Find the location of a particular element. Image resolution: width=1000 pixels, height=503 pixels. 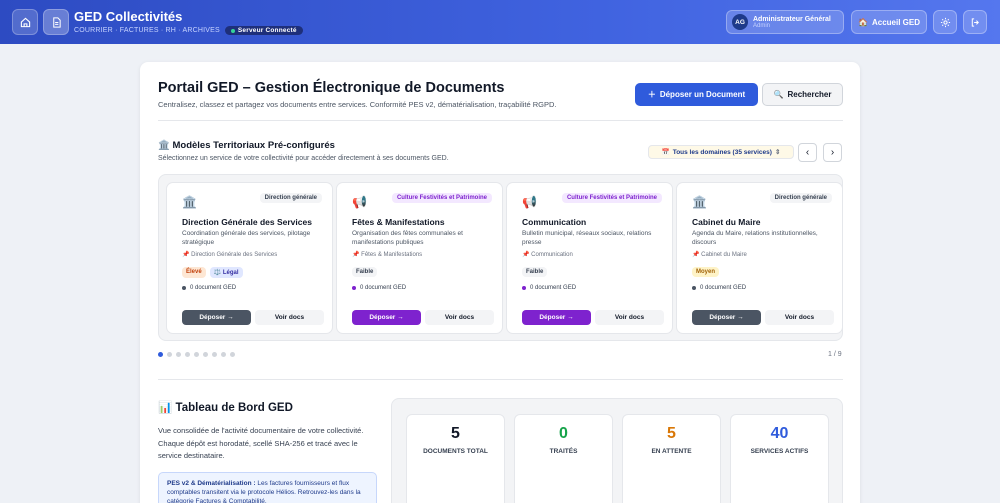

settings-button is located at coordinates (945, 22).